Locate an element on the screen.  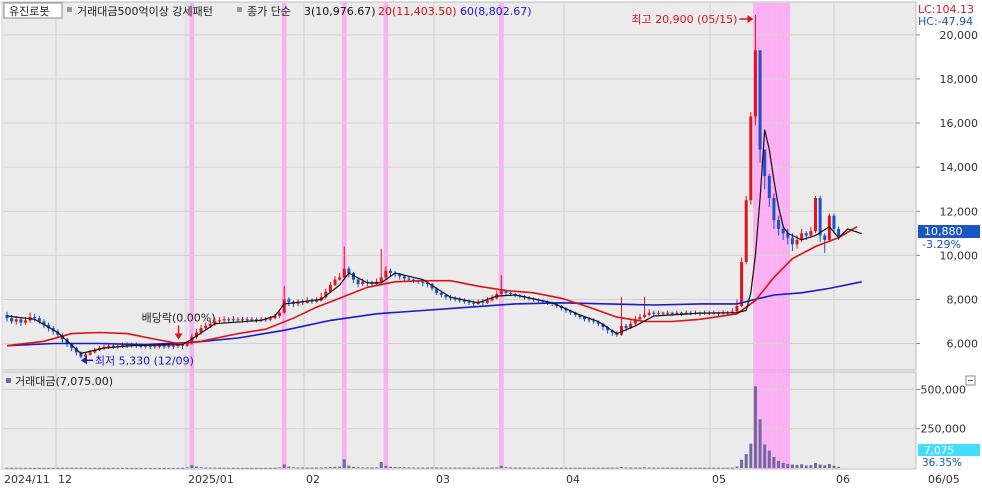
price-tick-label: 16,000 is located at coordinates (959, 123).